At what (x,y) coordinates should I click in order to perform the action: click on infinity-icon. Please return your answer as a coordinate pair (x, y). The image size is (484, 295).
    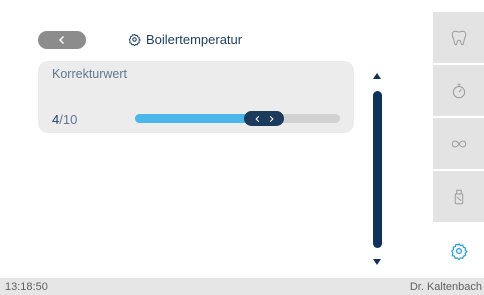
    Looking at the image, I should click on (458, 143).